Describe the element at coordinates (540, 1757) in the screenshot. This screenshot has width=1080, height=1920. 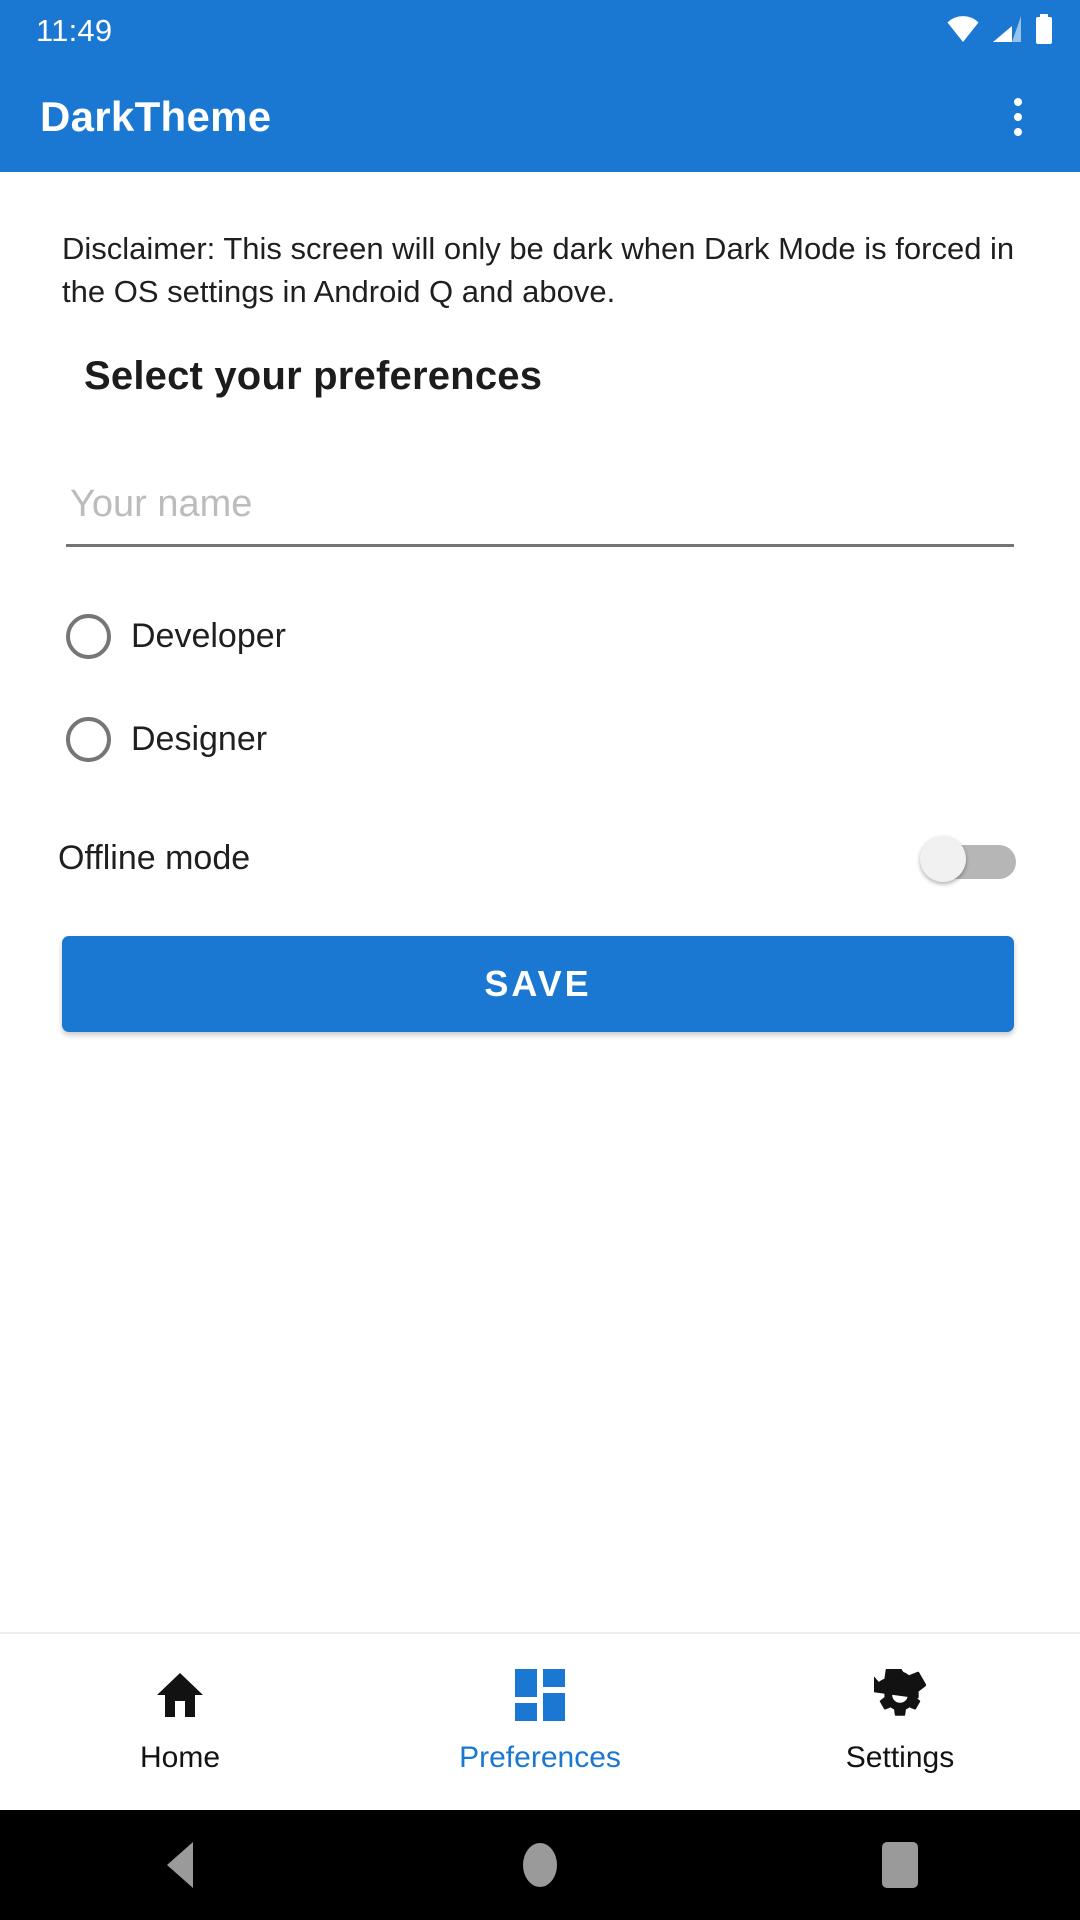
I see `nav-label-preferences: Preferences` at that location.